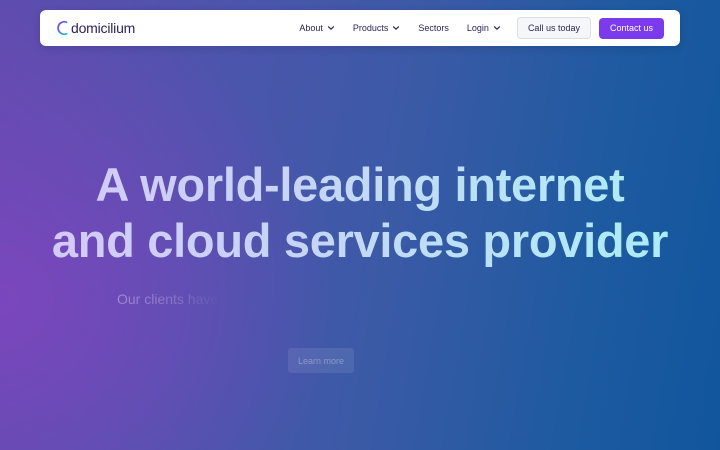 The width and height of the screenshot is (720, 450). Describe the element at coordinates (360, 184) in the screenshot. I see `hero-title-line-1: A world-leading internet` at that location.